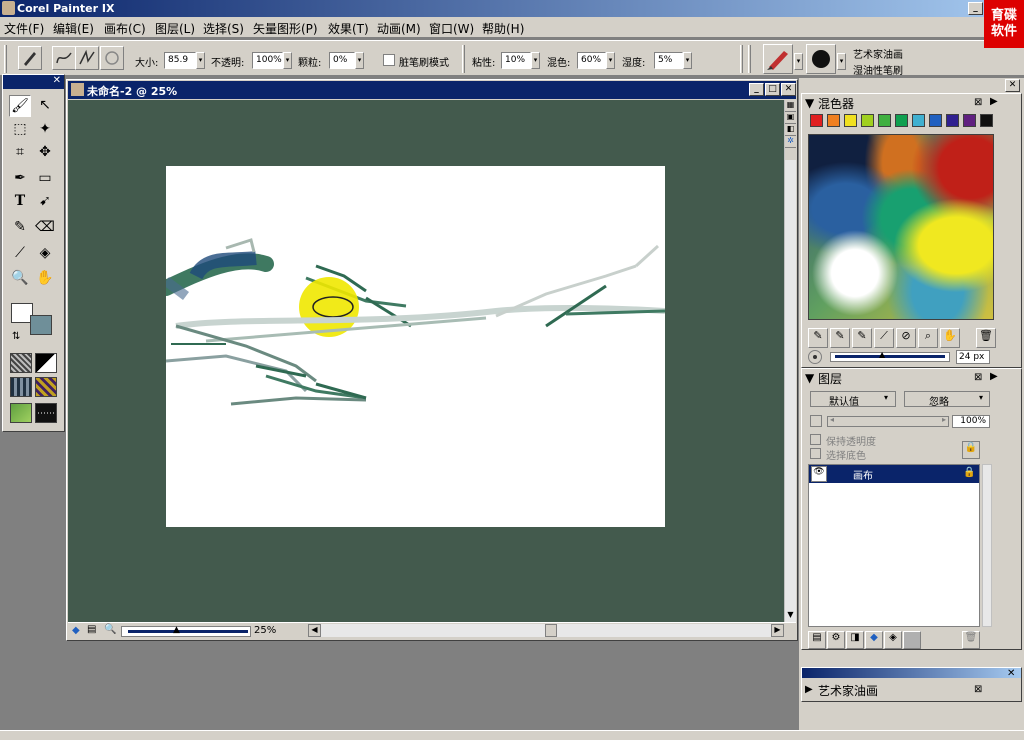  What do you see at coordinates (451, 28) in the screenshot?
I see `menu-window: 窗口(W)` at bounding box center [451, 28].